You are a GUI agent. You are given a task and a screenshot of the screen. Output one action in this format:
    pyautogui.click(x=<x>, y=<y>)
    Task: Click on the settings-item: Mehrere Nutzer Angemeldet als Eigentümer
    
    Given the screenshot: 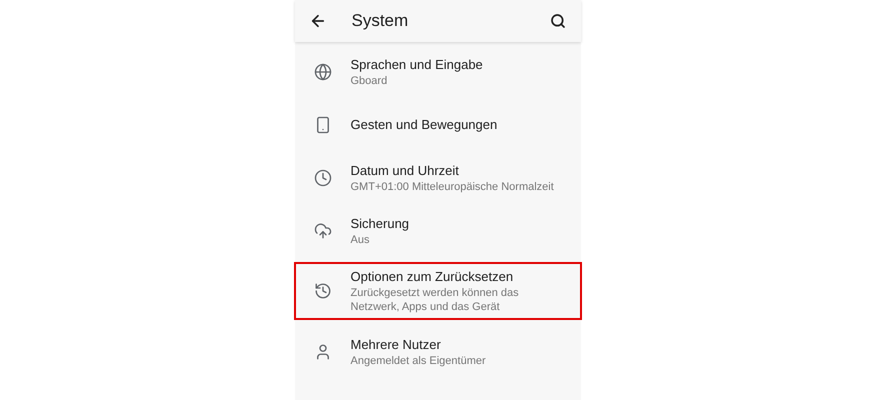 What is the action you would take?
    pyautogui.click(x=438, y=351)
    